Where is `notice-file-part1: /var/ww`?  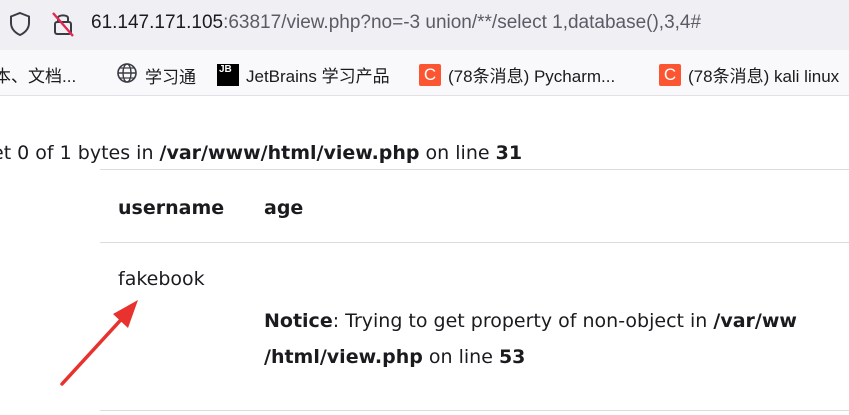
notice-file-part1: /var/ww is located at coordinates (755, 321).